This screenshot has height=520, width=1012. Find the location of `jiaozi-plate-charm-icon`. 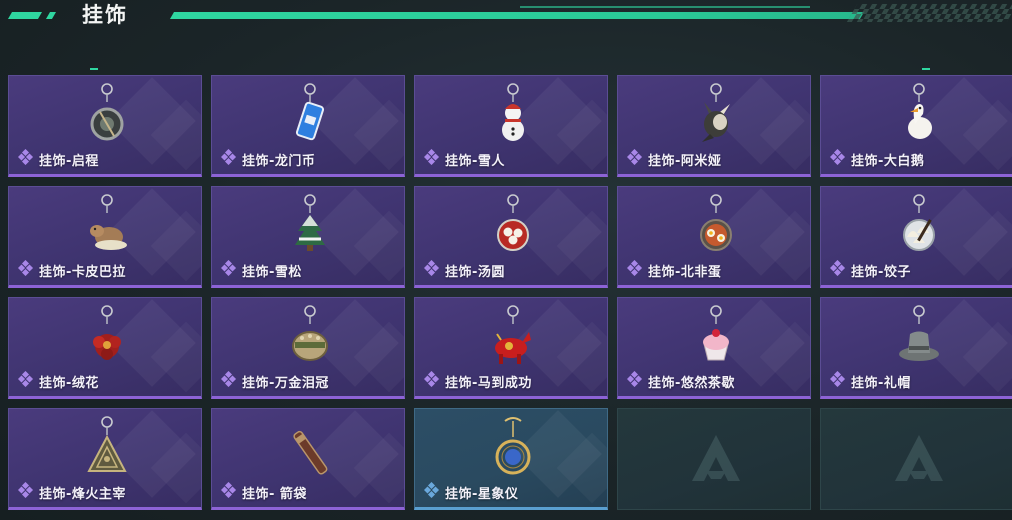

jiaozi-plate-charm-icon is located at coordinates (919, 222).